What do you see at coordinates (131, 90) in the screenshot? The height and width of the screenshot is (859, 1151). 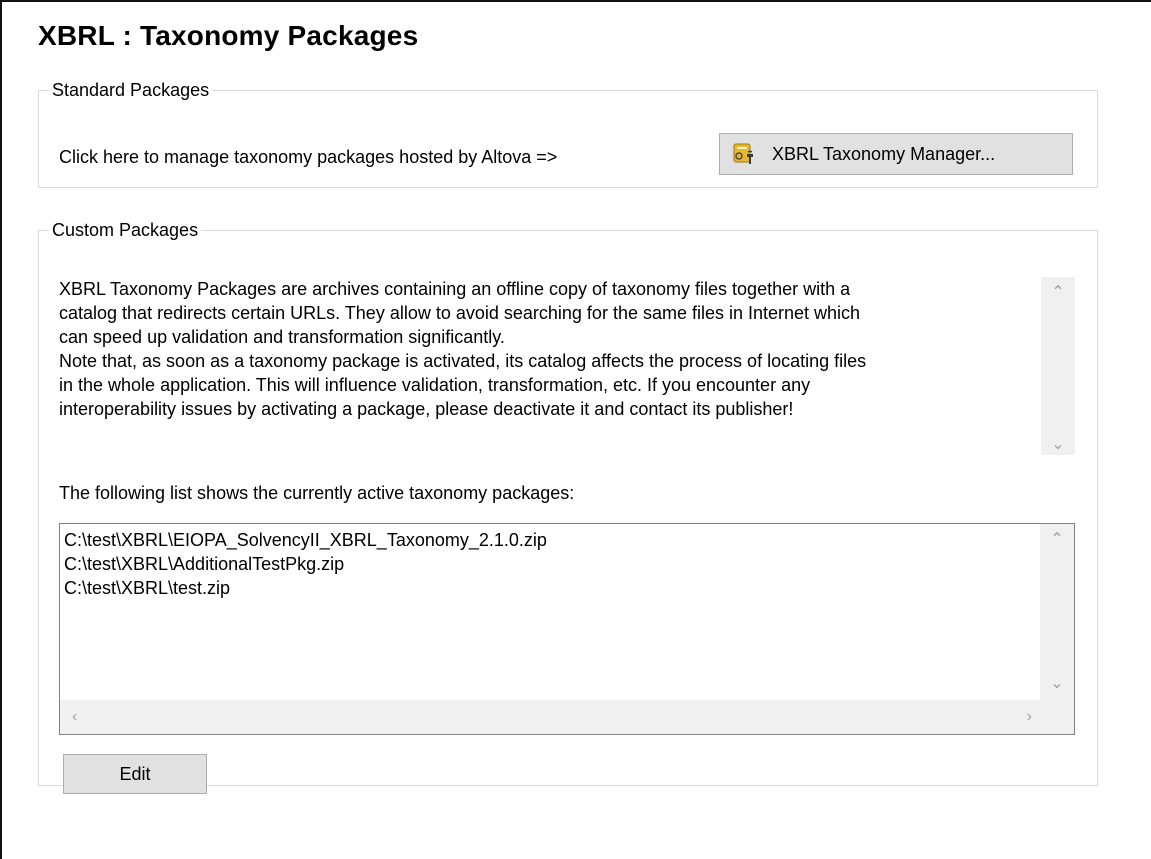 I see `standard-packages-legend: Standard Packages` at bounding box center [131, 90].